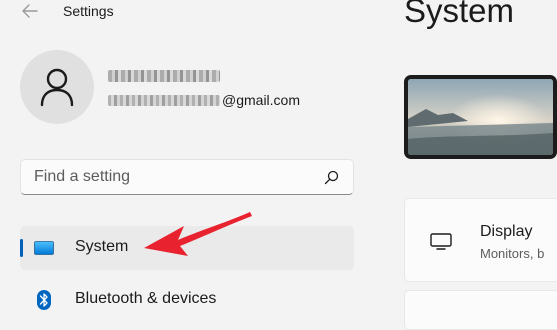 This screenshot has height=330, width=557. What do you see at coordinates (21, 248) in the screenshot?
I see `selection-indicator` at bounding box center [21, 248].